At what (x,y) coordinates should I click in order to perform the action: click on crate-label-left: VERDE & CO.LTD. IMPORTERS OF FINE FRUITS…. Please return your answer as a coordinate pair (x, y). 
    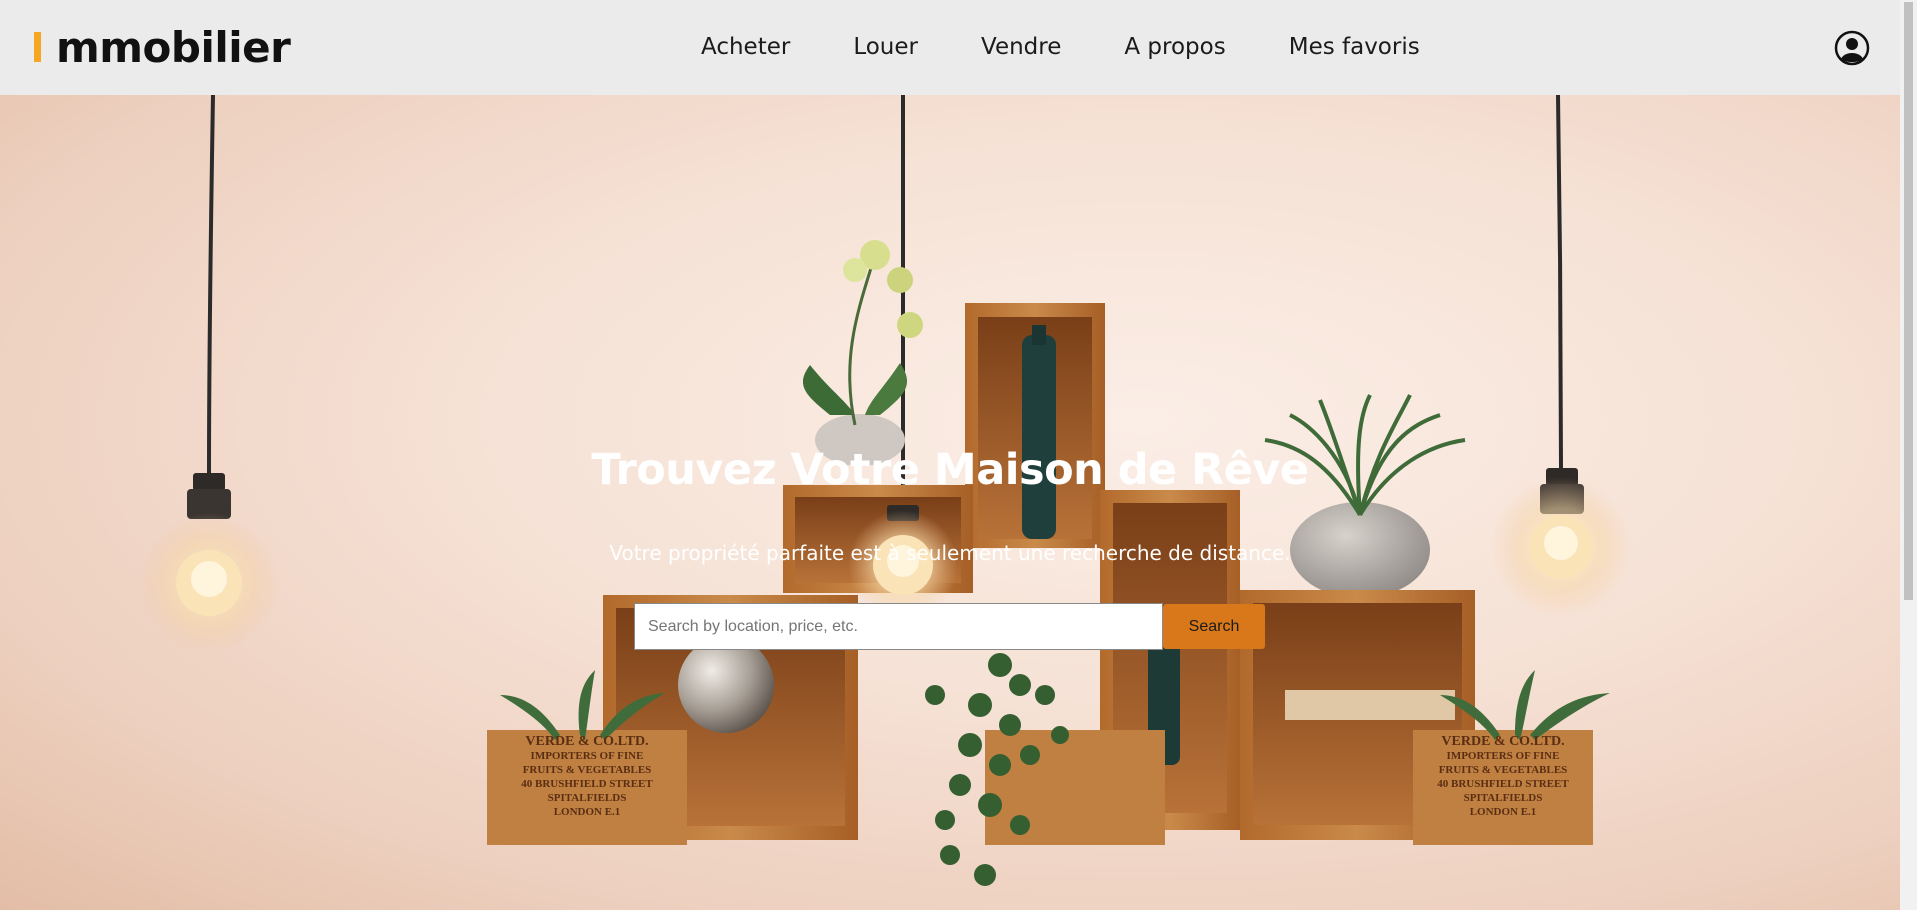
    Looking at the image, I should click on (587, 777).